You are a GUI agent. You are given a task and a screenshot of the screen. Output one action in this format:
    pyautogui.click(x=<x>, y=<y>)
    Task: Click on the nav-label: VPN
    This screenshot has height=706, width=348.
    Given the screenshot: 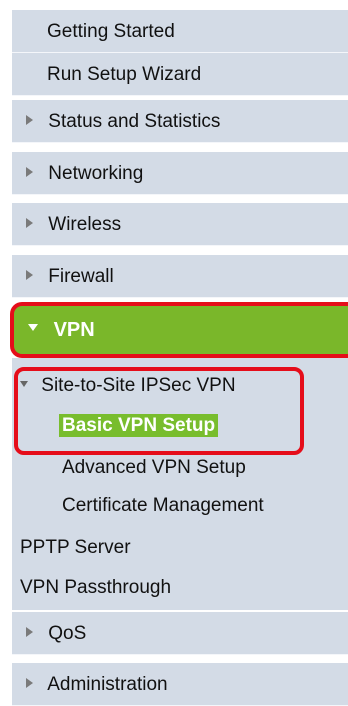 What is the action you would take?
    pyautogui.click(x=74, y=330)
    